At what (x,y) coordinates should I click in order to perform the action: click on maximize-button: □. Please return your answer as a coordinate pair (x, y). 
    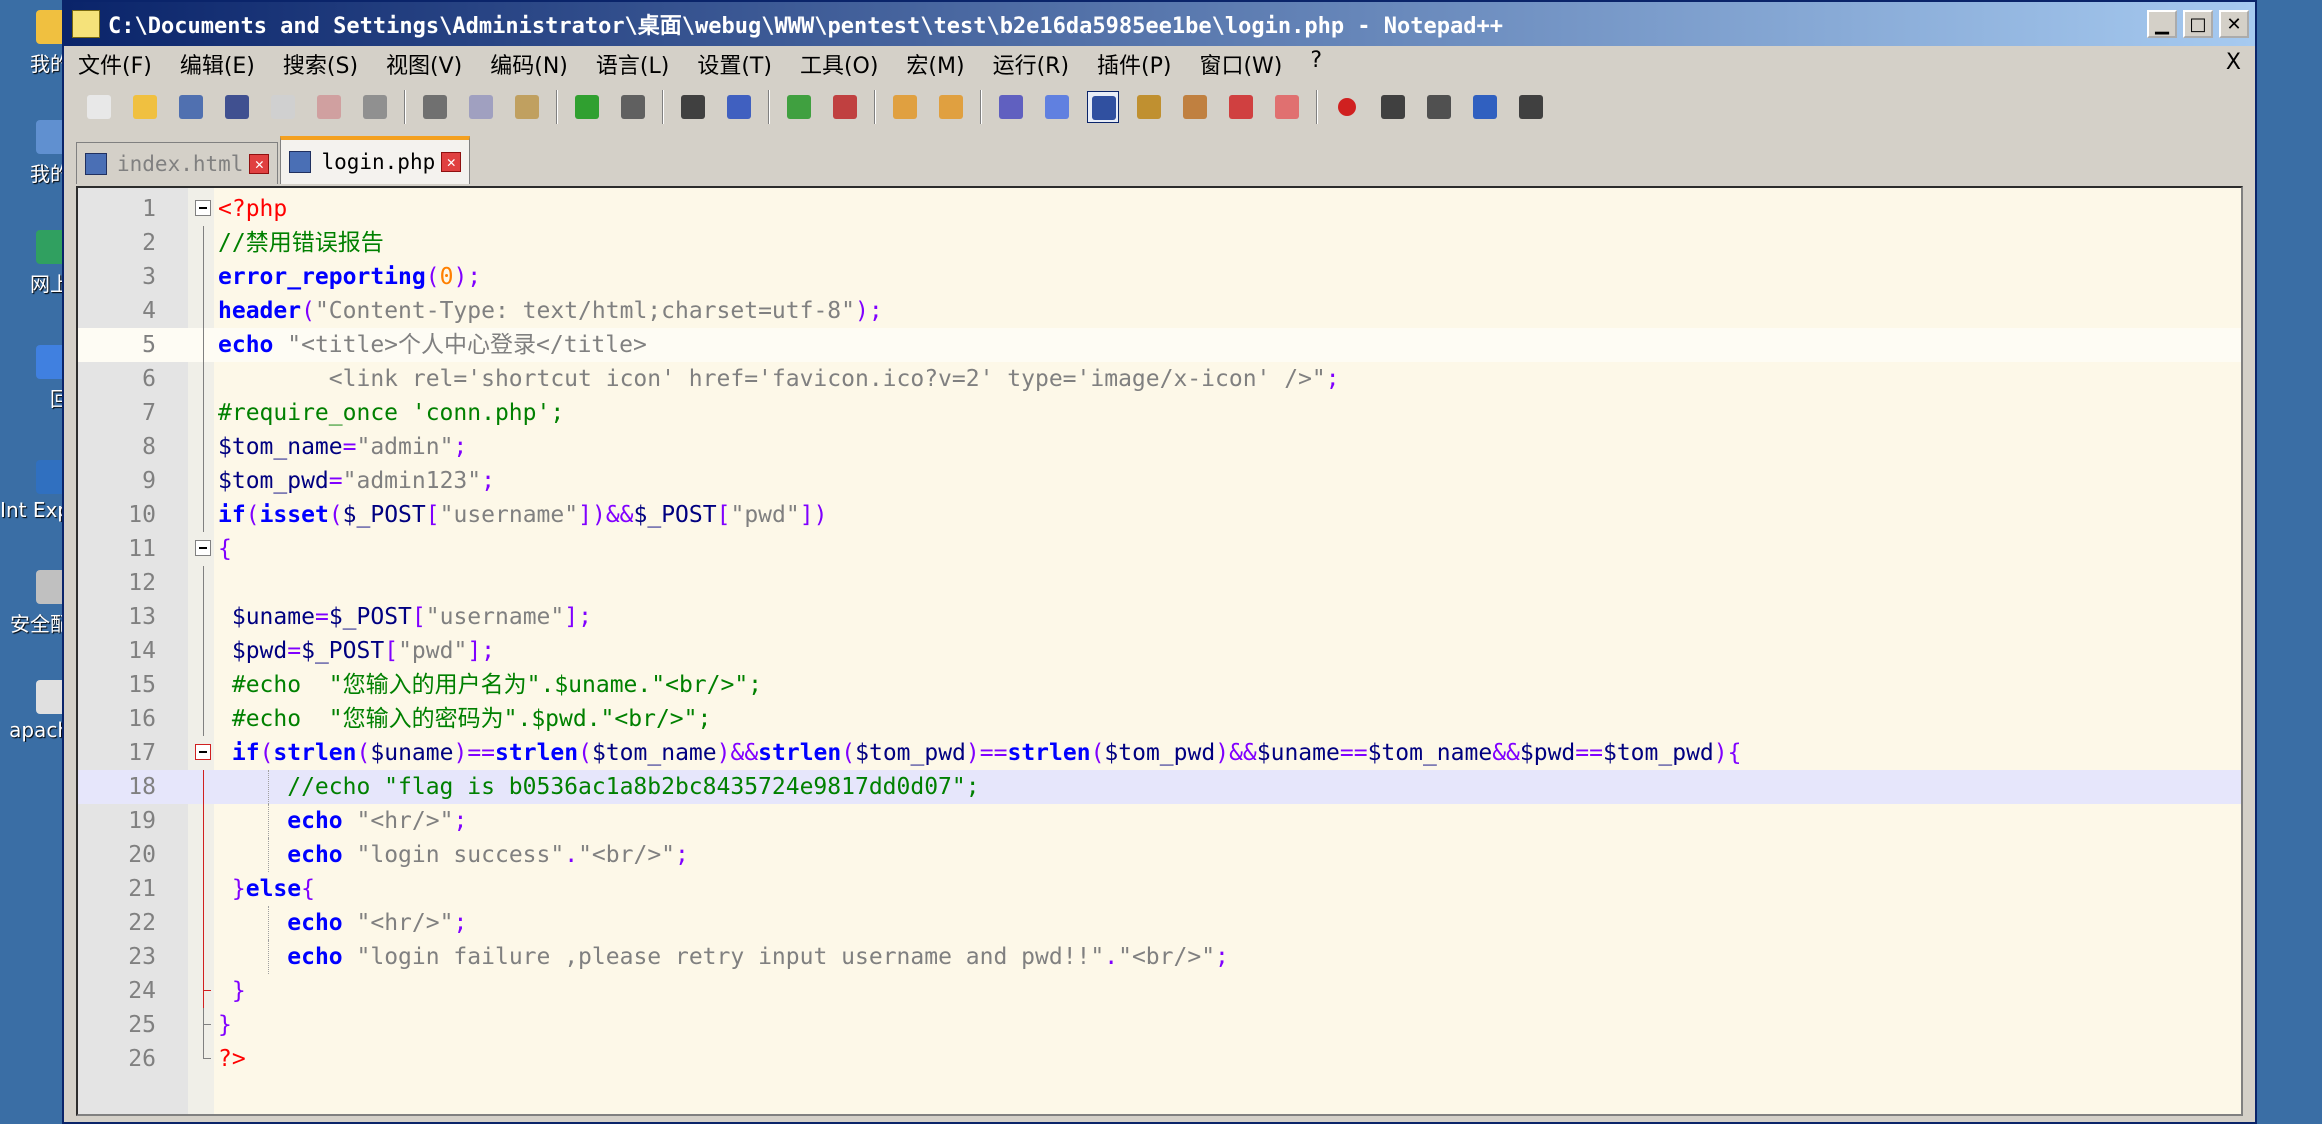
    Looking at the image, I should click on (2198, 24).